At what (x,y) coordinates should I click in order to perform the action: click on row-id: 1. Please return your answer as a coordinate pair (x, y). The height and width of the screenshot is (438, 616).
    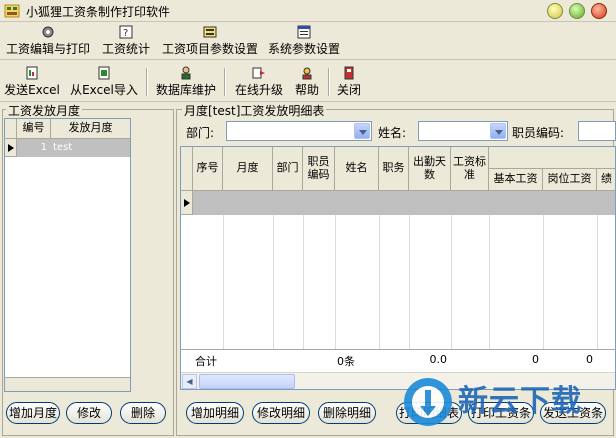
    Looking at the image, I should click on (43, 147).